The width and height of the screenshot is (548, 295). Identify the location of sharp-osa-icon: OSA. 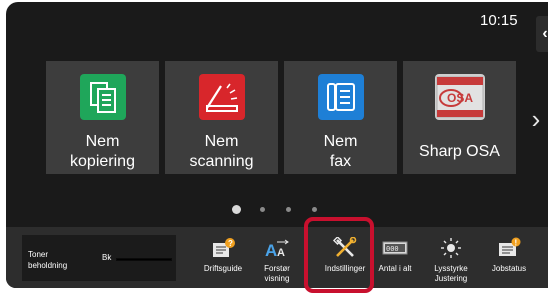
(459, 97).